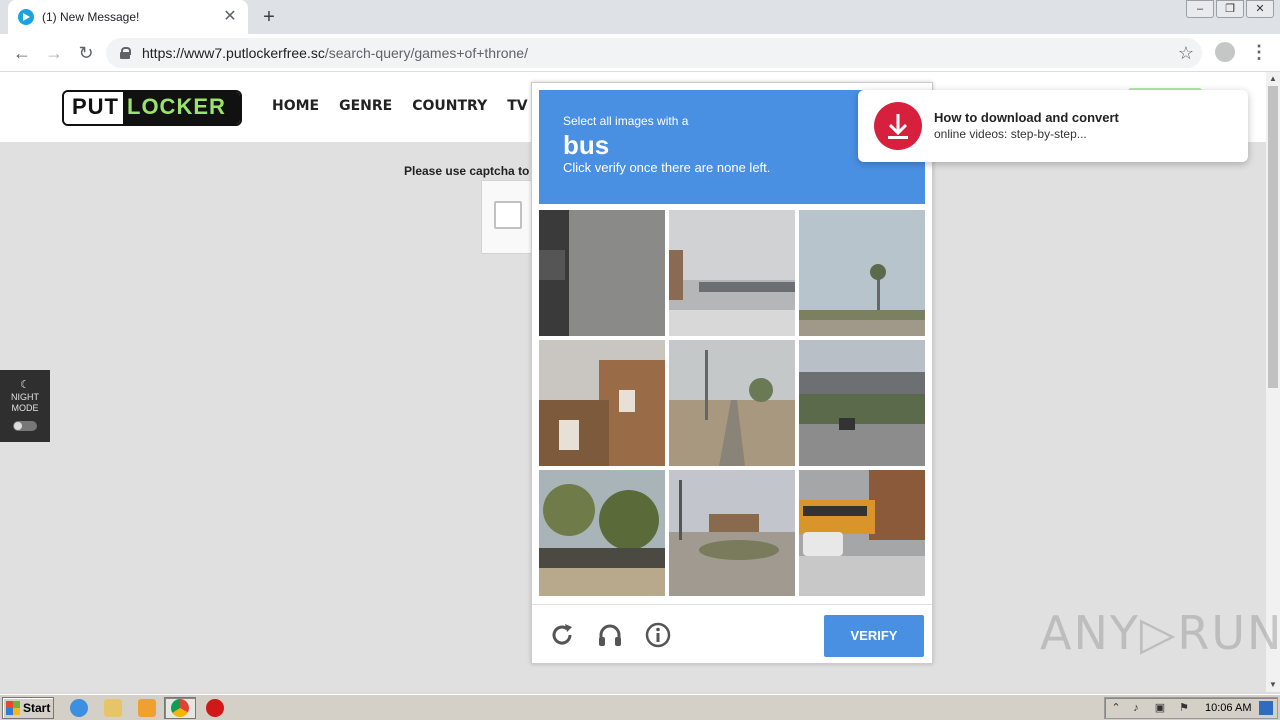 The width and height of the screenshot is (1280, 720). Describe the element at coordinates (626, 121) in the screenshot. I see `captcha-prompt: Select all images with a` at that location.